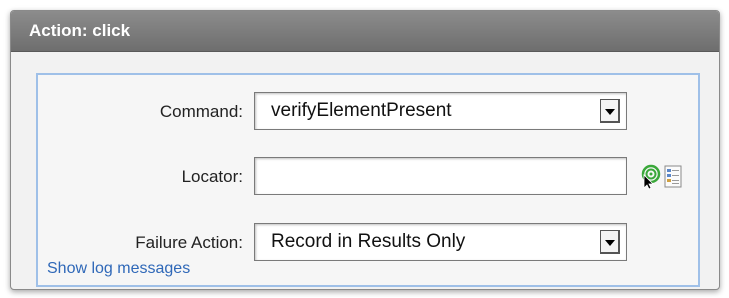 The height and width of the screenshot is (298, 729). I want to click on command-select: verifyElementPresent, so click(440, 111).